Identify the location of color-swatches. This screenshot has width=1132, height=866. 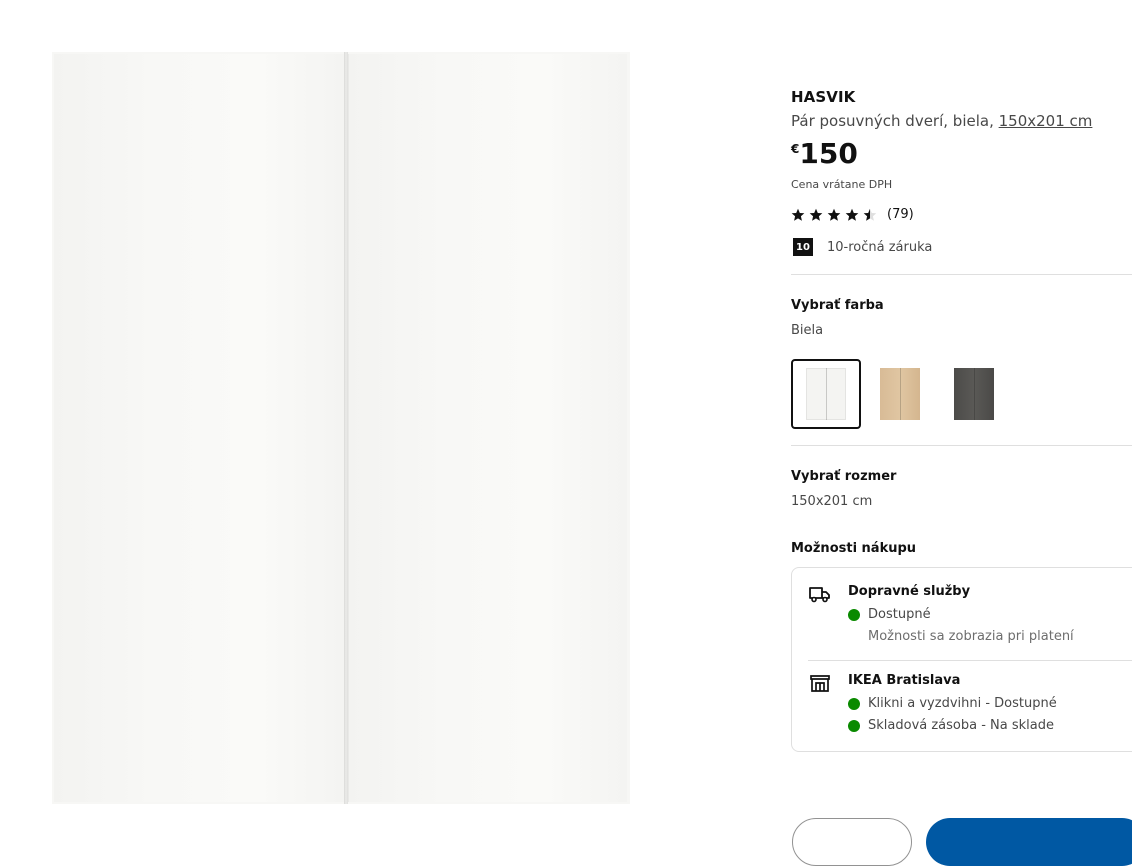
(961, 394).